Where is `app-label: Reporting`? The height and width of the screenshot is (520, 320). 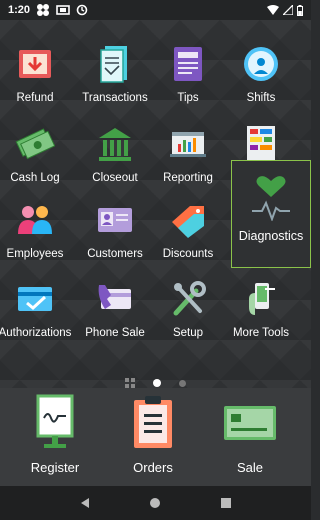 app-label: Reporting is located at coordinates (188, 178).